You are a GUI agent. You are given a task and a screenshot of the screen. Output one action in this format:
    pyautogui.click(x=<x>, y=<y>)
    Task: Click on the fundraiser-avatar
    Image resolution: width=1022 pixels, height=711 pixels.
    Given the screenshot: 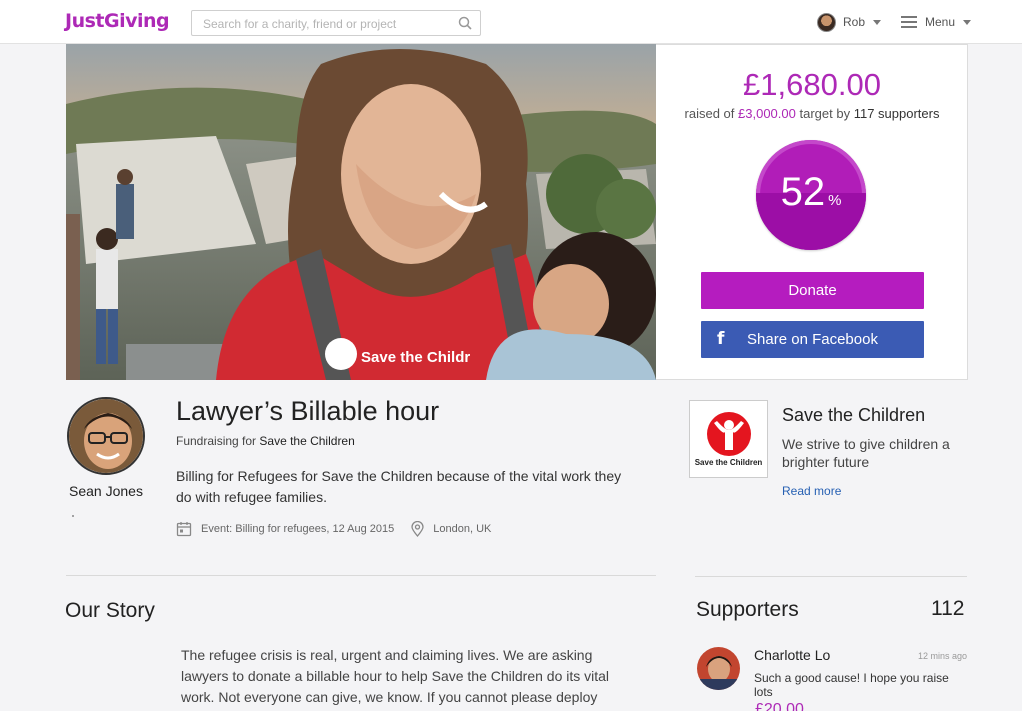 What is the action you would take?
    pyautogui.click(x=106, y=436)
    